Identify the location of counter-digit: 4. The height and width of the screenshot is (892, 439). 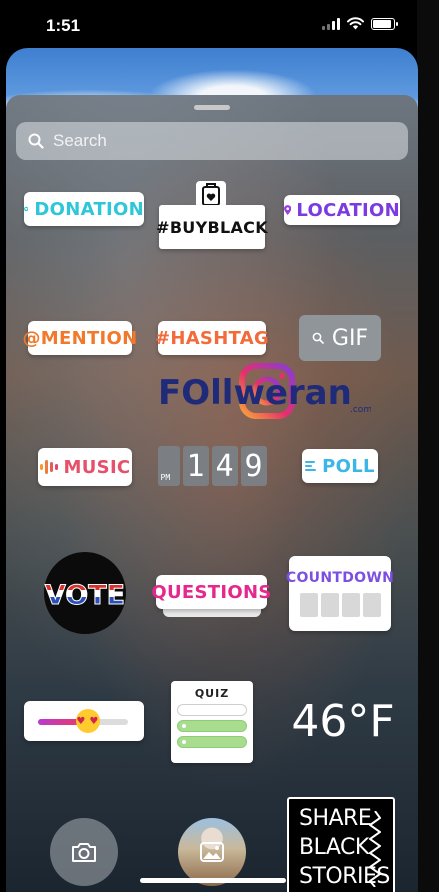
(224, 466).